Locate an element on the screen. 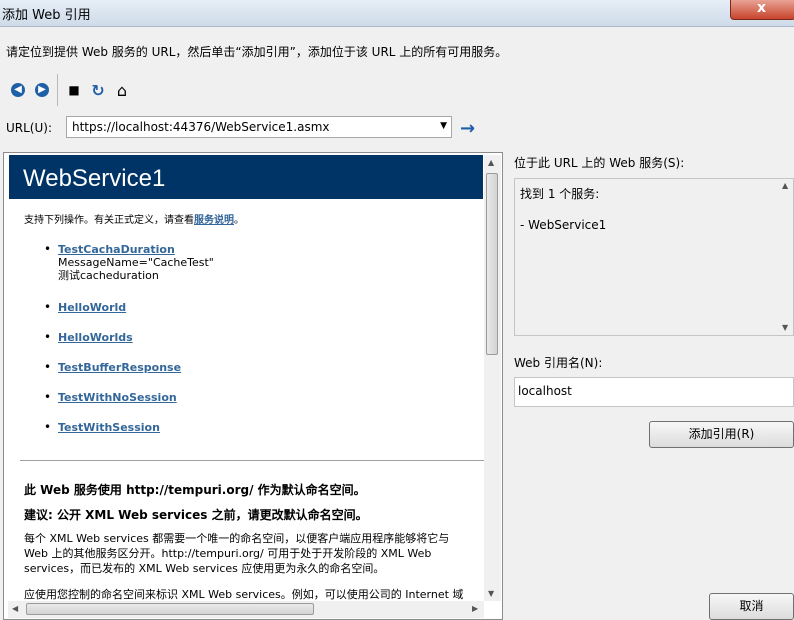  operation-link: HelloWorlds is located at coordinates (95, 337).